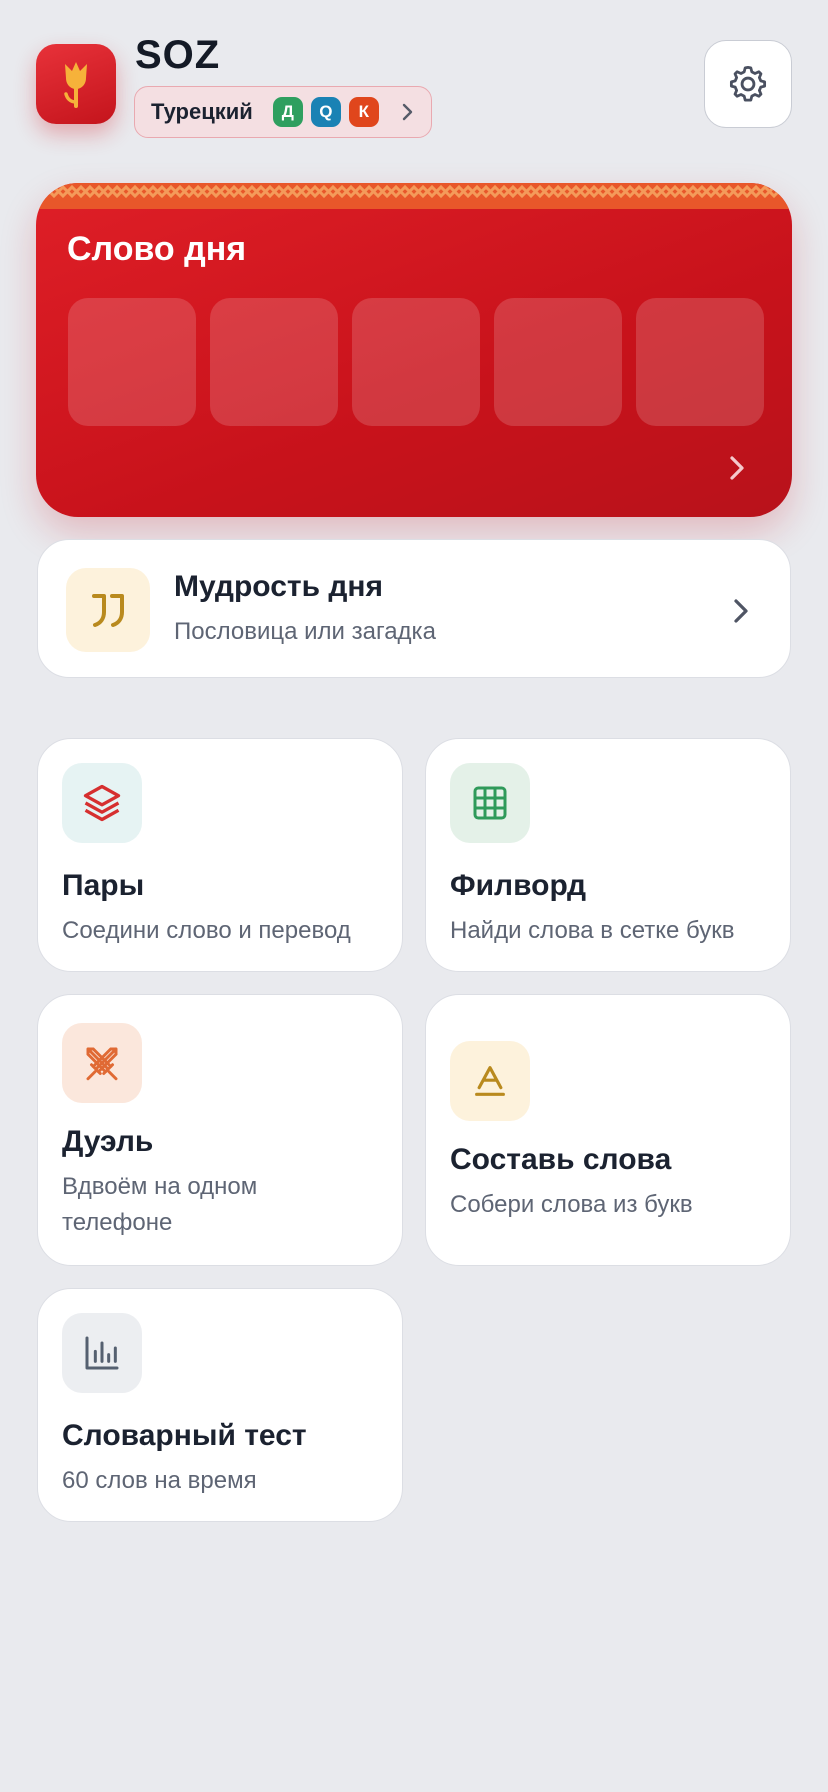 This screenshot has width=828, height=1792. Describe the element at coordinates (414, 608) in the screenshot. I see `wisdom-of-day-card: Мудрость дня Пословица или загадка` at that location.